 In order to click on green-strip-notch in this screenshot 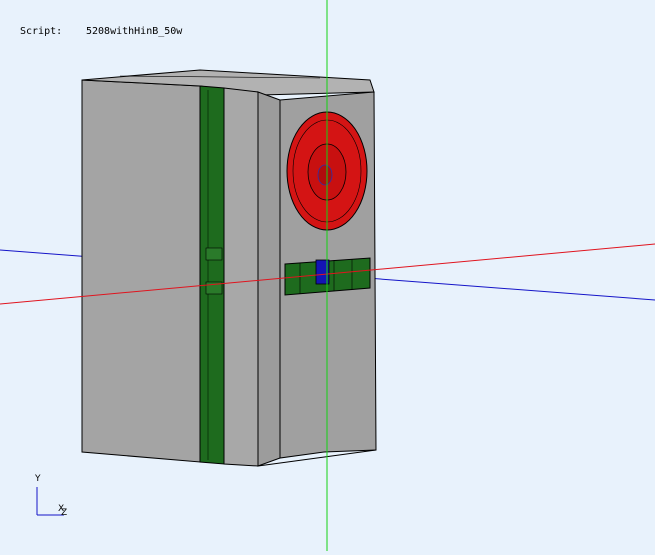, I will do `click(214, 254)`.